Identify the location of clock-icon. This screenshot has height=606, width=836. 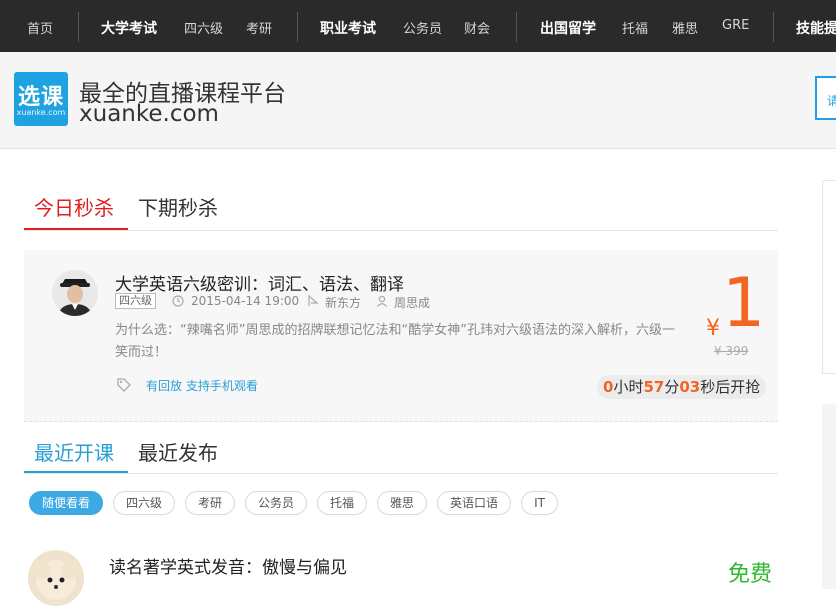
(178, 302).